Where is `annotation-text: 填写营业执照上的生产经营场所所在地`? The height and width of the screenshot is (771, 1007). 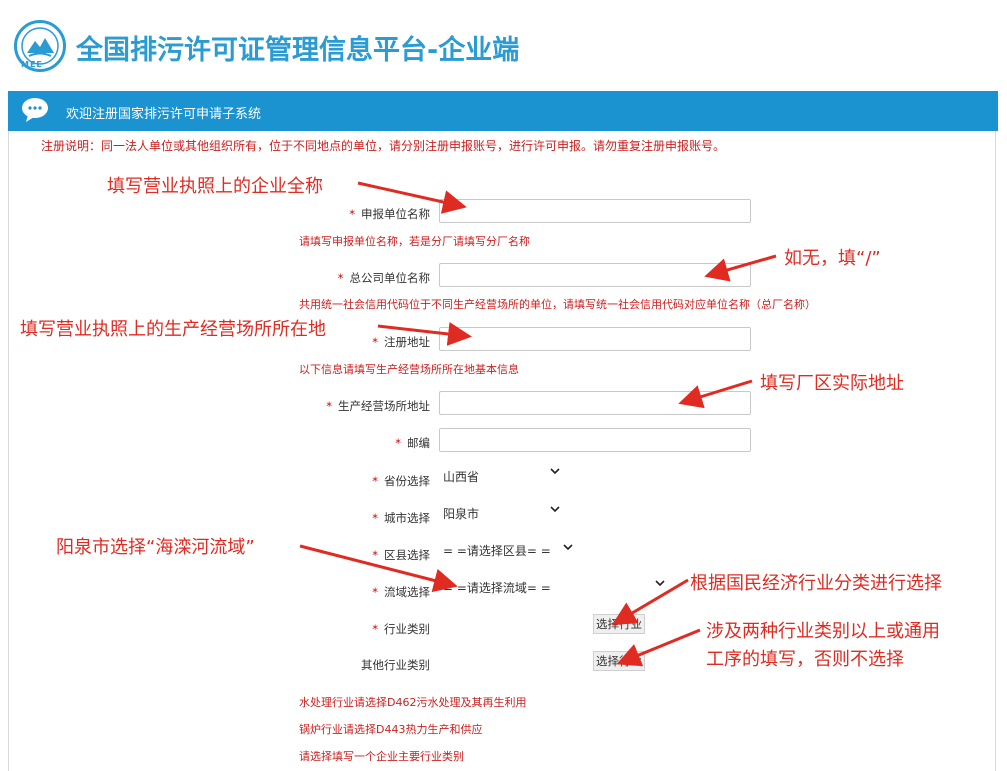 annotation-text: 填写营业执照上的生产经营场所所在地 is located at coordinates (173, 329).